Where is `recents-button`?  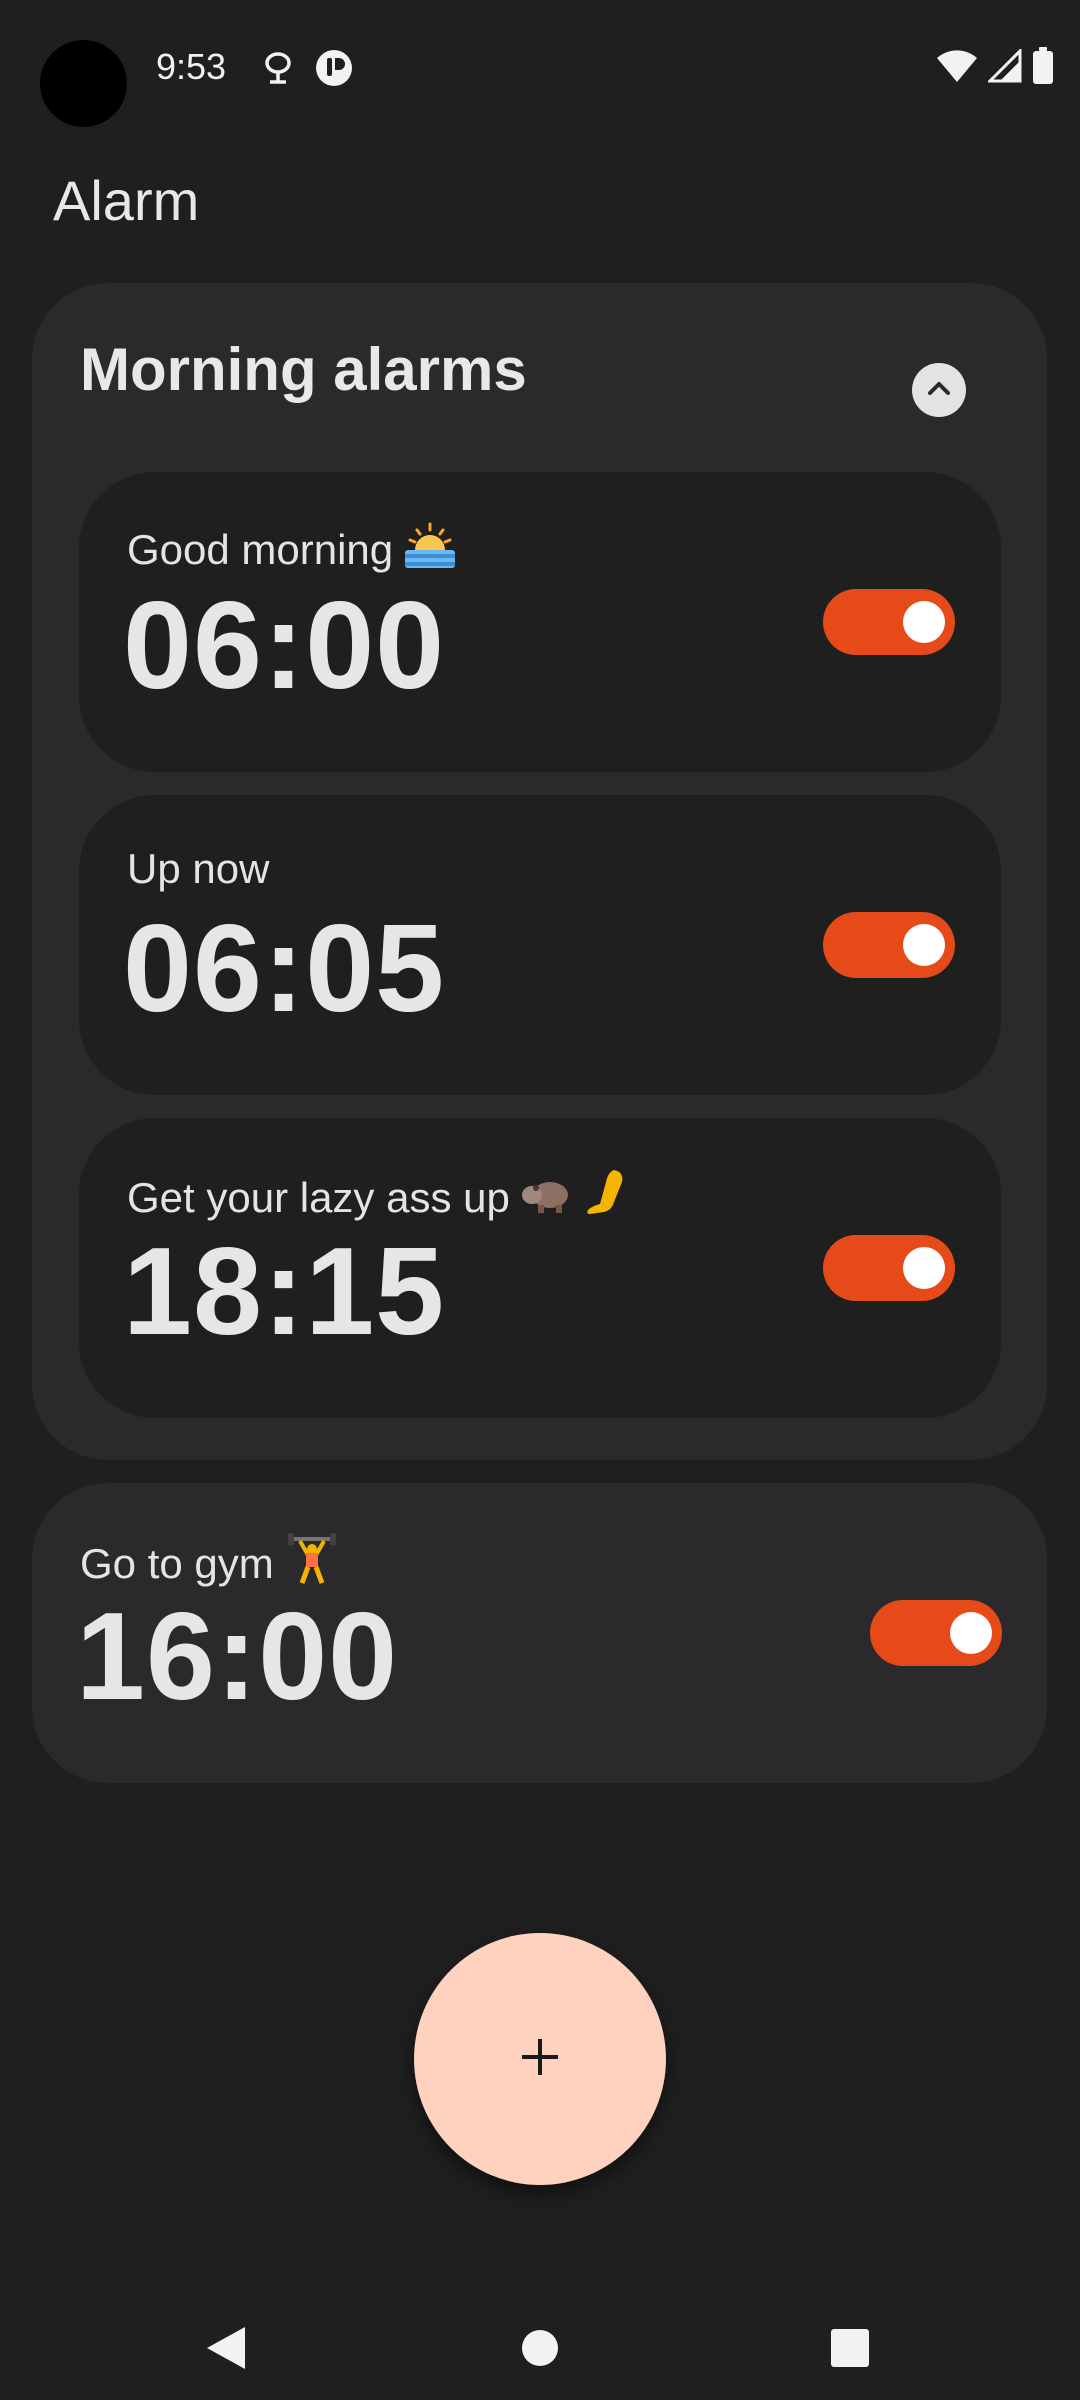
recents-button is located at coordinates (850, 2350).